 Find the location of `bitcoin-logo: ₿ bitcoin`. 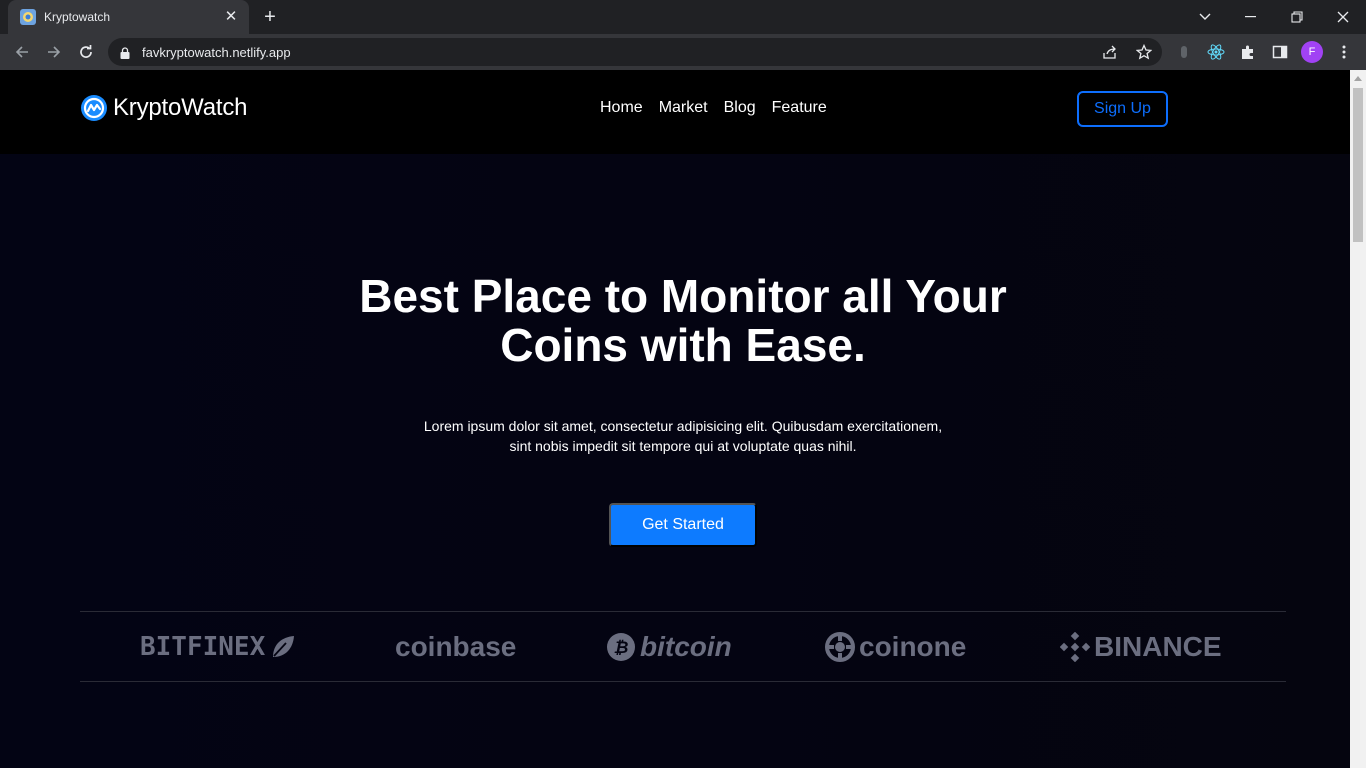

bitcoin-logo: ₿ bitcoin is located at coordinates (669, 647).